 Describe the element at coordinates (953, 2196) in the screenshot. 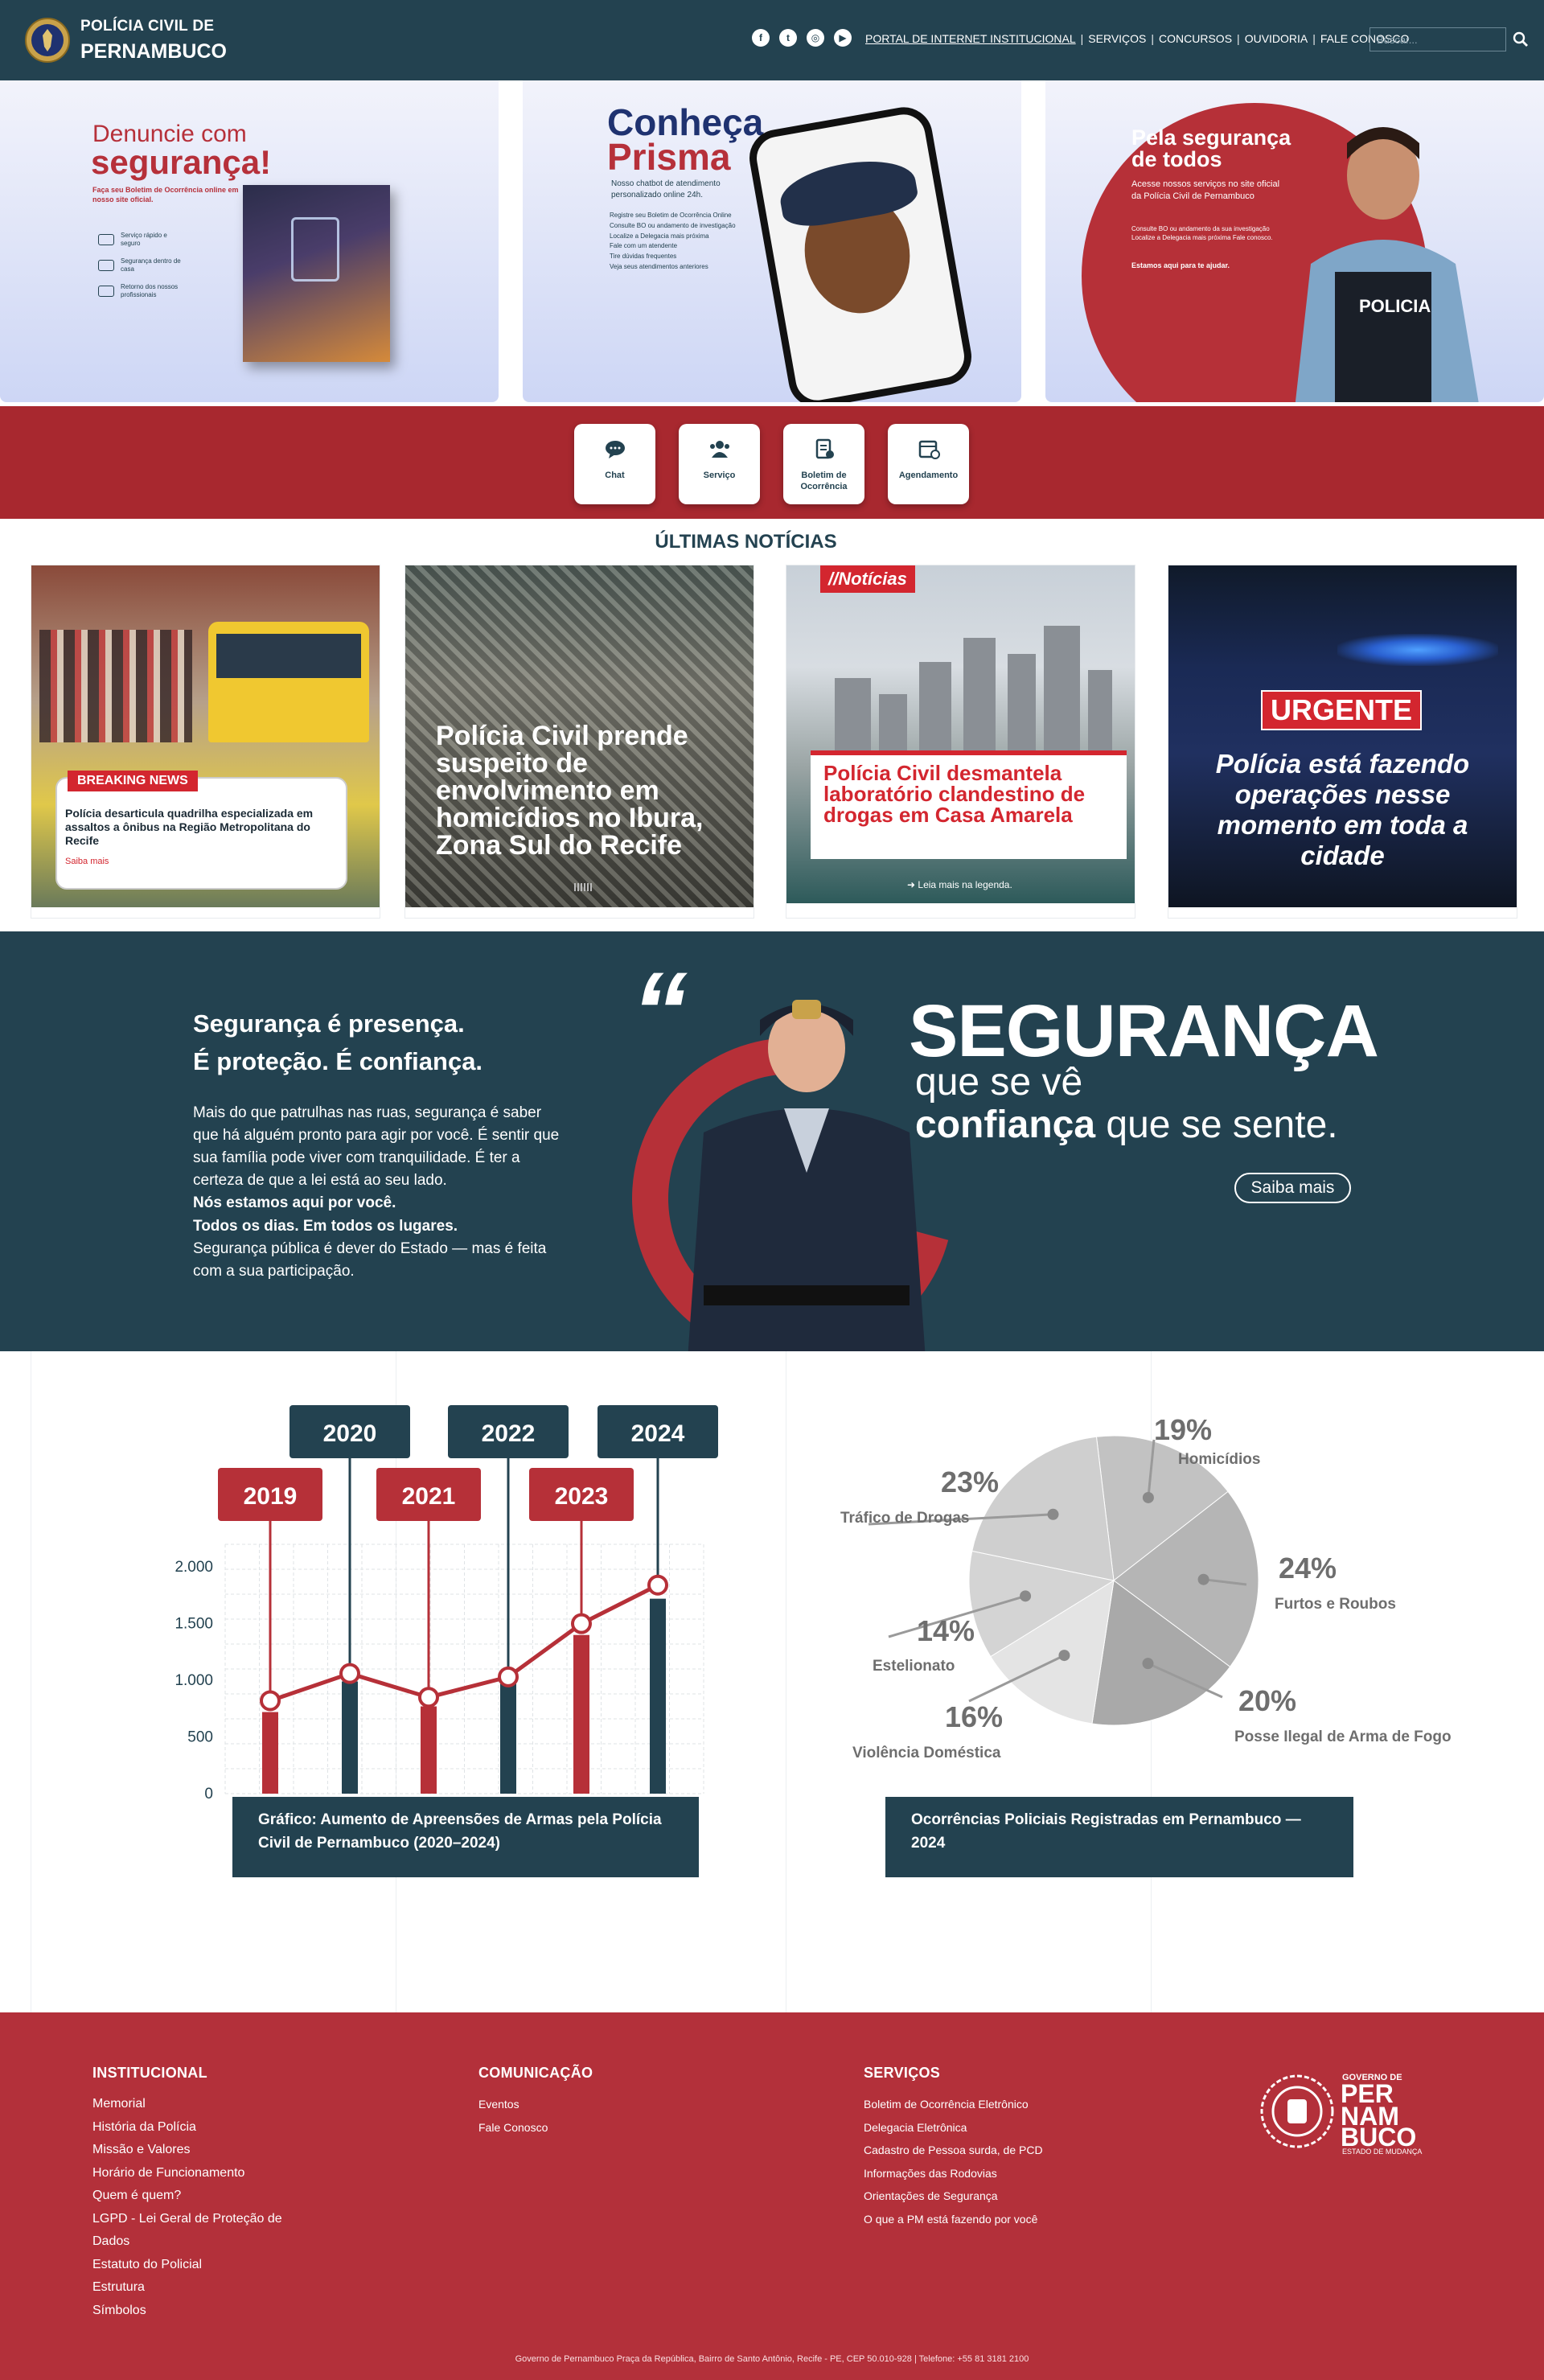

I see `footer-link: Orientações de Segurança` at that location.